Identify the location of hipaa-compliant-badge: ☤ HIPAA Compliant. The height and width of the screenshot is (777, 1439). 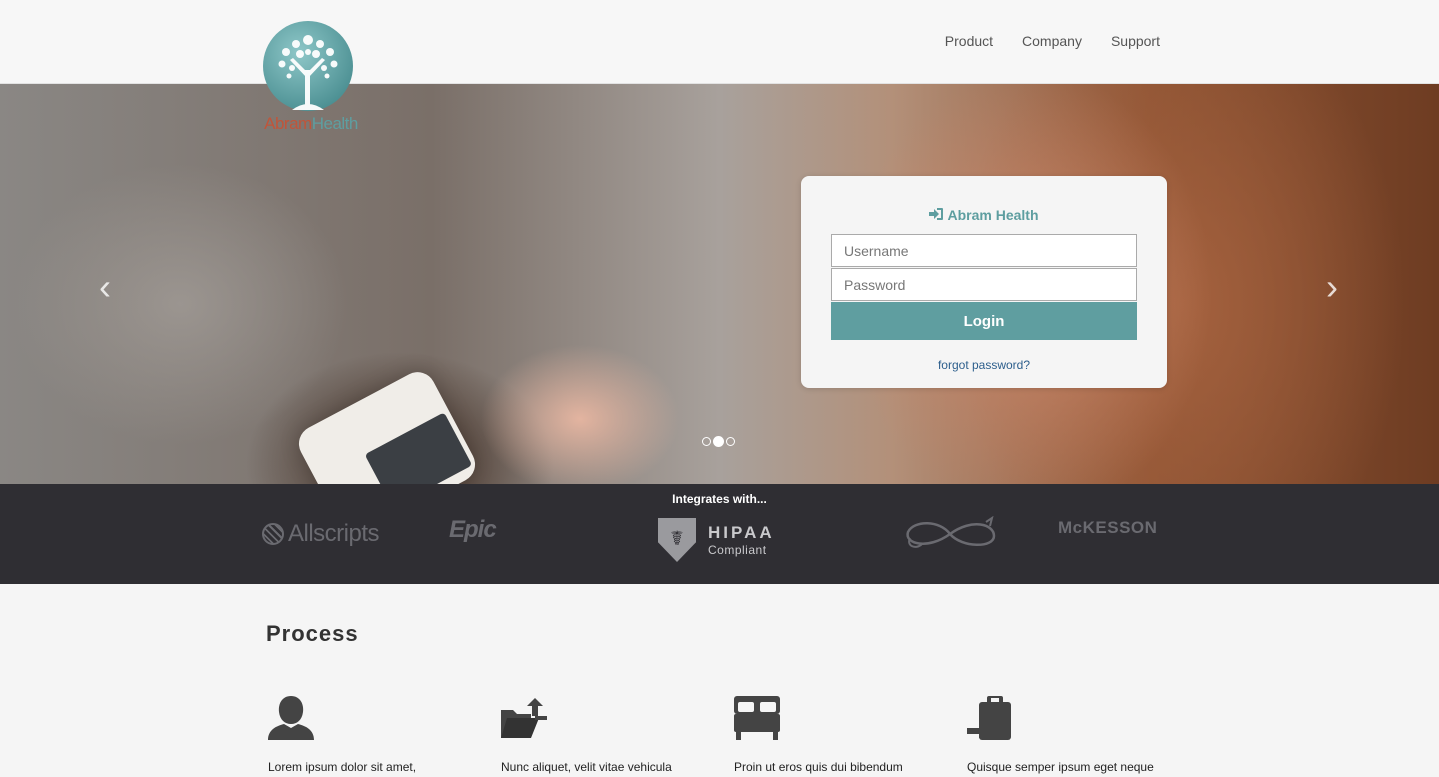
(716, 540).